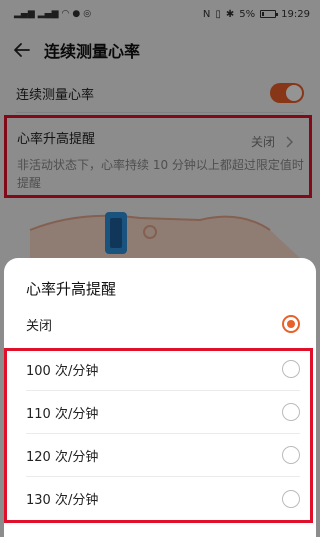 This screenshot has width=320, height=537. What do you see at coordinates (39, 326) in the screenshot?
I see `option-off-label: 关闭` at bounding box center [39, 326].